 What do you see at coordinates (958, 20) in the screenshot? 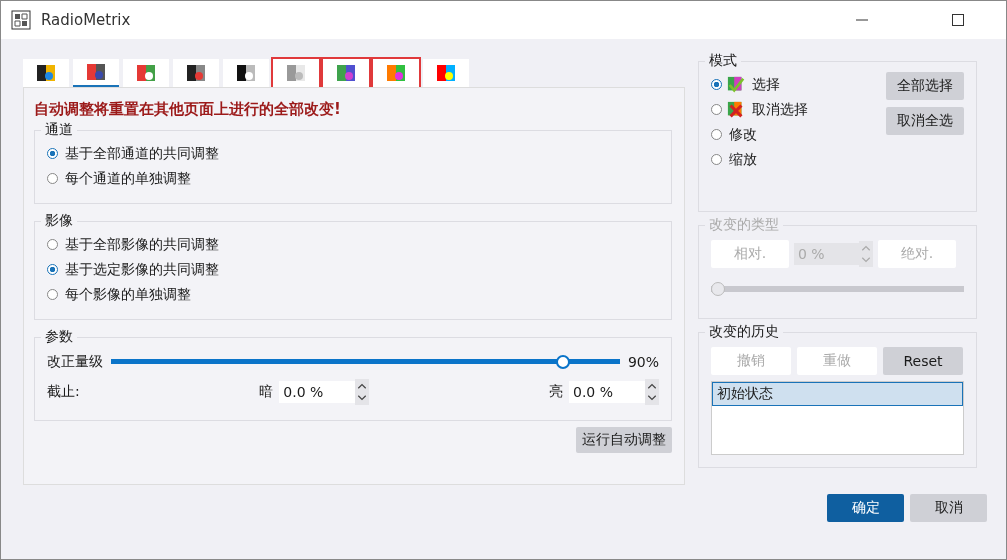
I see `maximize-icon` at bounding box center [958, 20].